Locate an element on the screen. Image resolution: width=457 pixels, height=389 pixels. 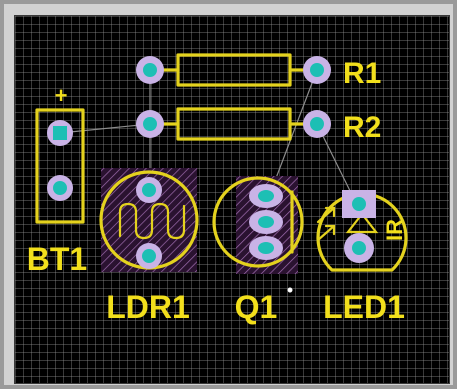
led1-type-label: IR is located at coordinates (394, 230).